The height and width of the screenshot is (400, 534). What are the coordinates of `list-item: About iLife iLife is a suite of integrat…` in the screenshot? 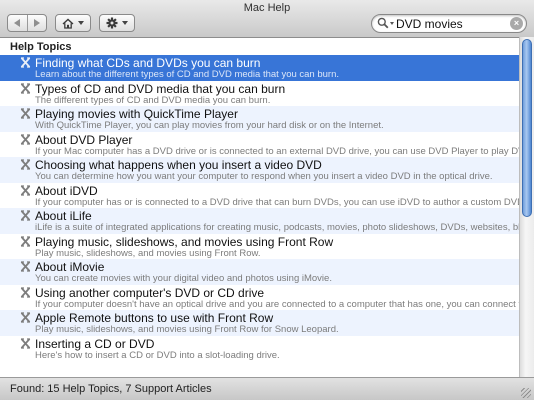 It's located at (259, 221).